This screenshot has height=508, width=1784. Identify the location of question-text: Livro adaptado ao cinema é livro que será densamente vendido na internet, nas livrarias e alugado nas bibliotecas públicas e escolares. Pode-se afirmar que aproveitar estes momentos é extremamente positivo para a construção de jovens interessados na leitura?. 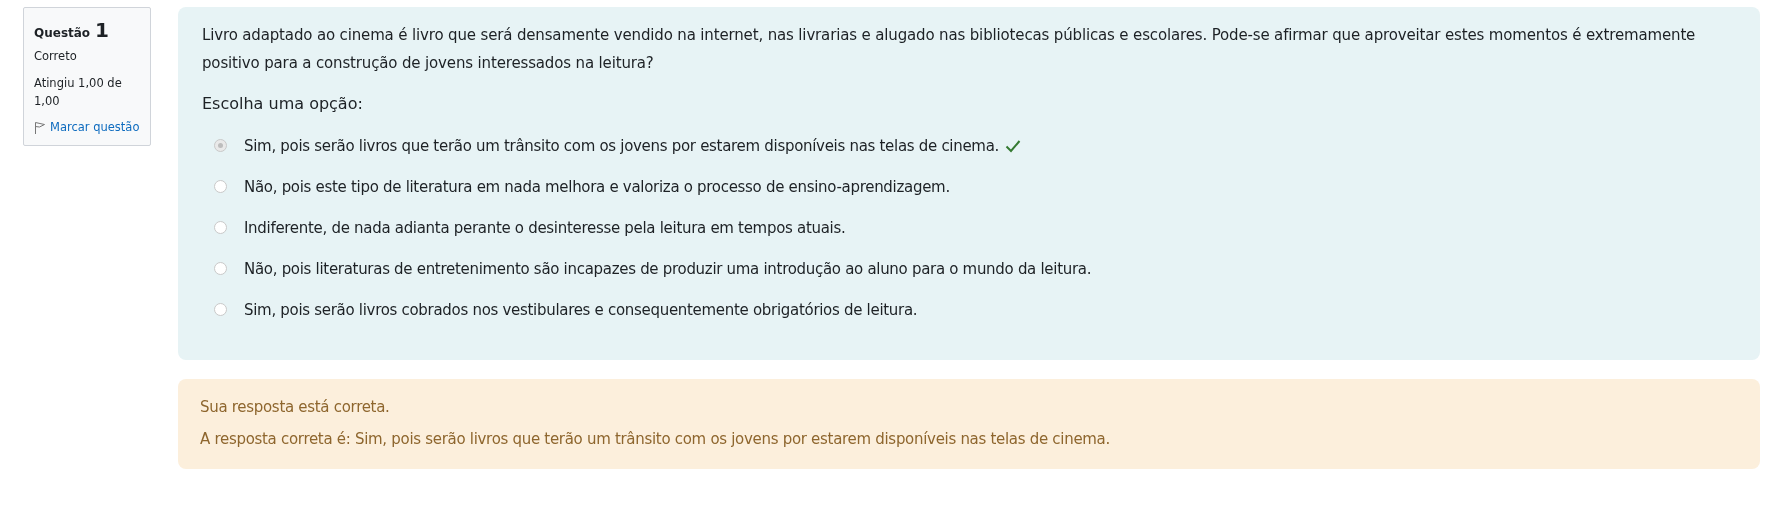
(949, 49).